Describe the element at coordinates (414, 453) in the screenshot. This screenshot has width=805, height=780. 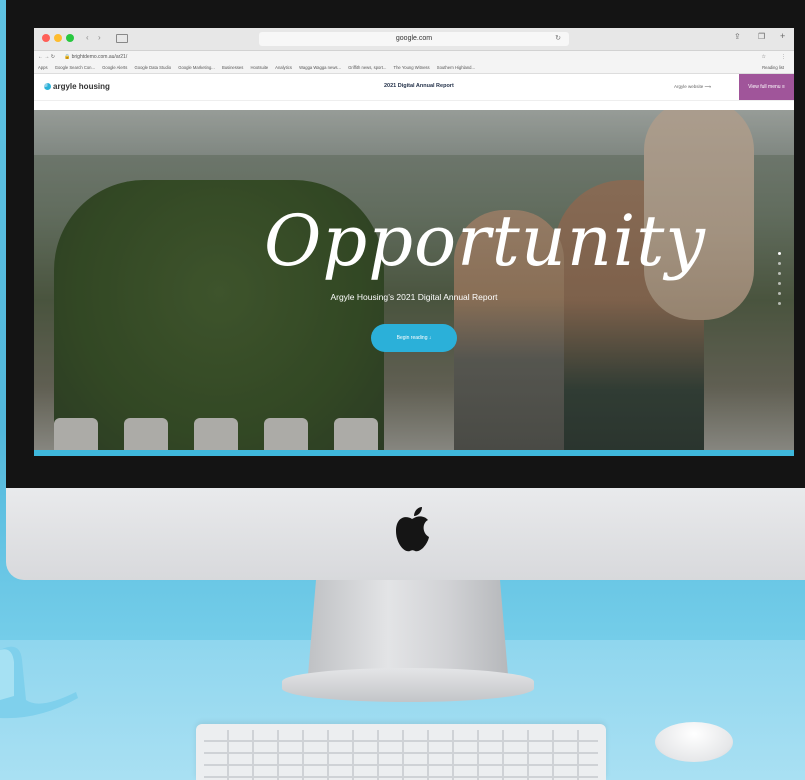
I see `hero-accent-bar` at that location.